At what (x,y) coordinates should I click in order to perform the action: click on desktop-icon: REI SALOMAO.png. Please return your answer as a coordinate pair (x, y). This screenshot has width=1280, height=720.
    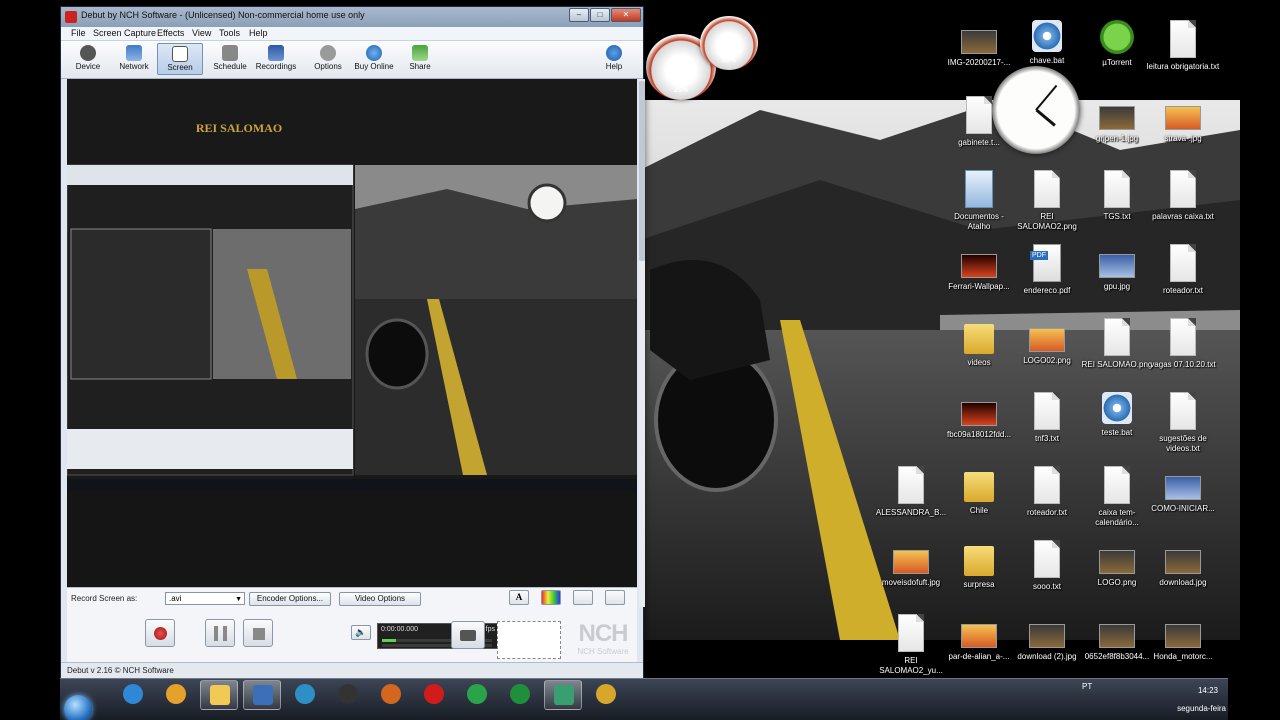
    Looking at the image, I should click on (1117, 344).